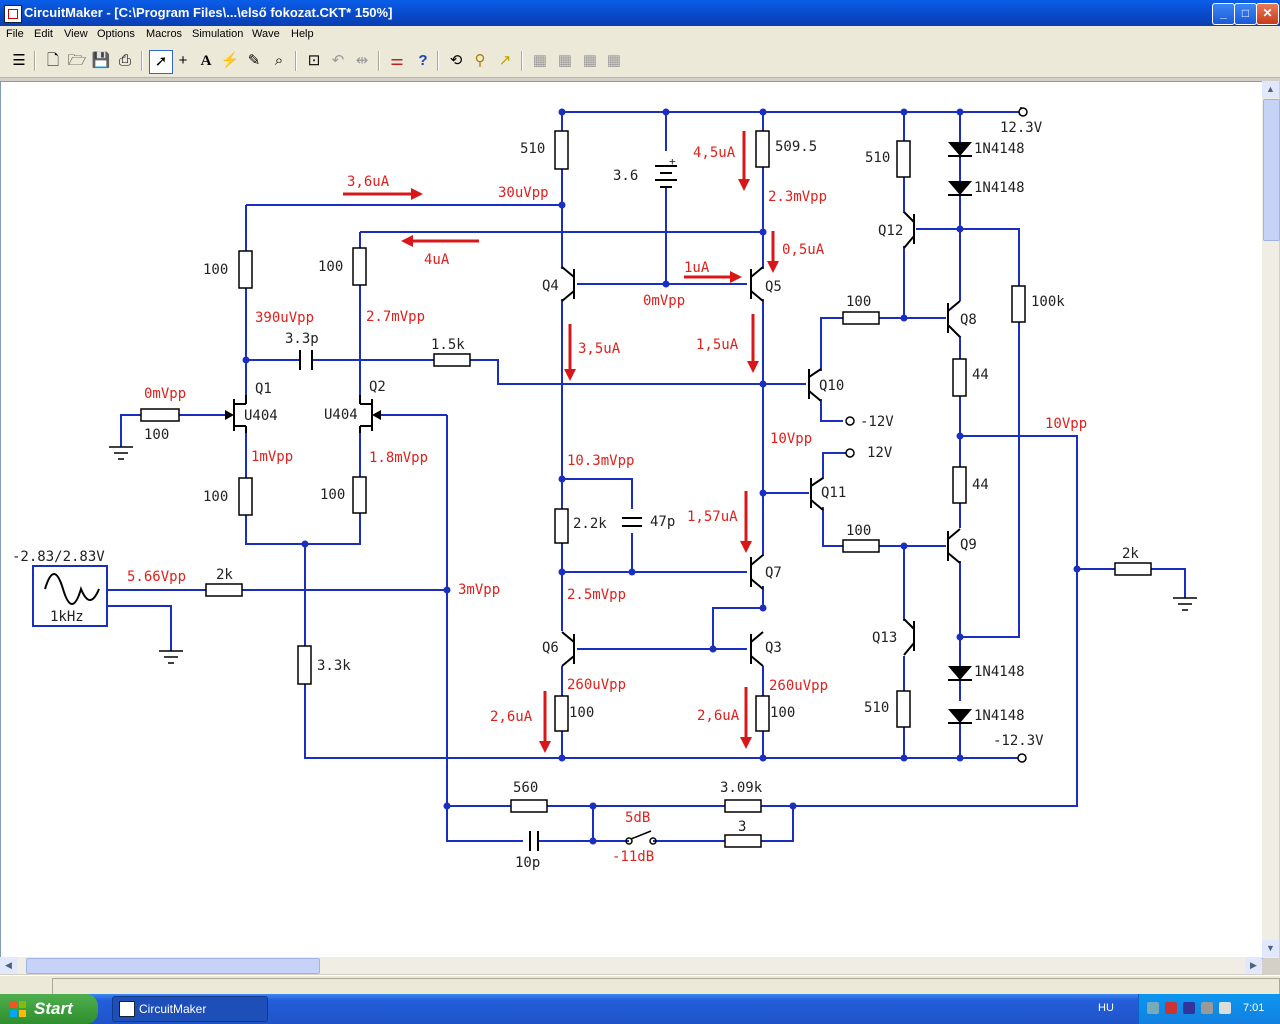 This screenshot has height=1024, width=1280. I want to click on vertical-scrollbar: ▲ ▼, so click(1271, 519).